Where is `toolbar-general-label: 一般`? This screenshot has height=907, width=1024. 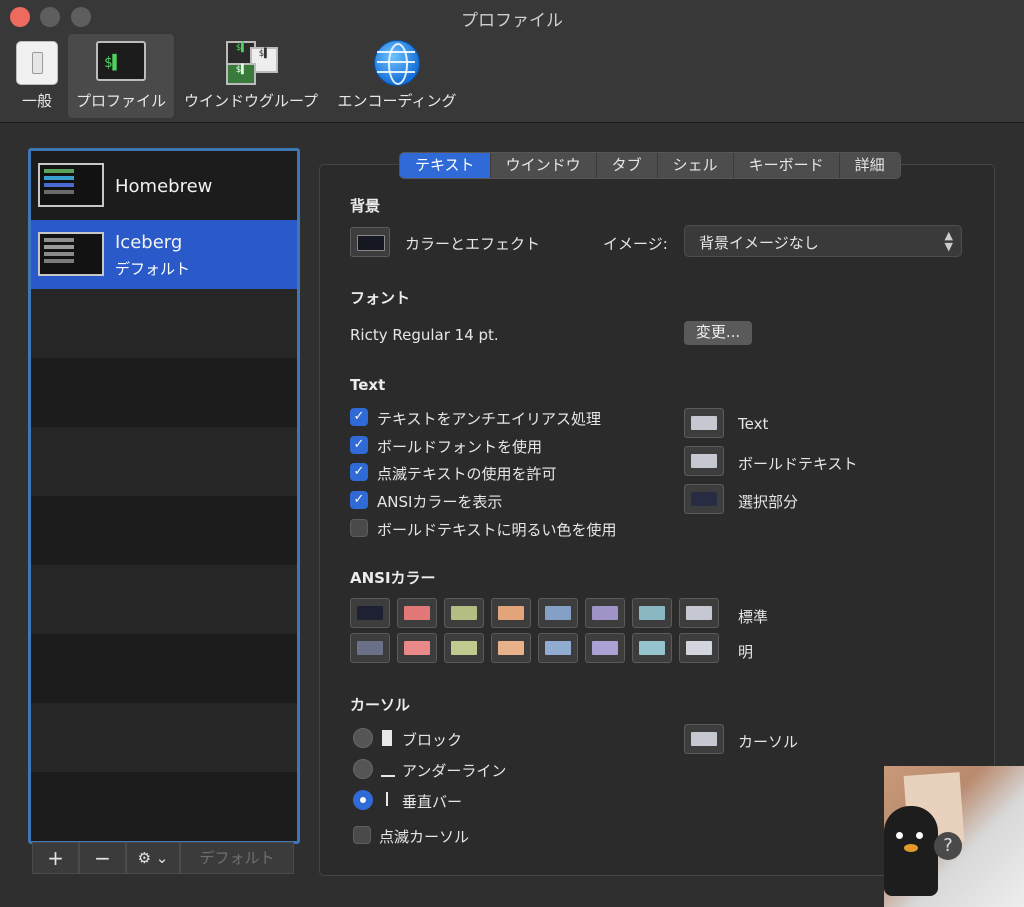 toolbar-general-label: 一般 is located at coordinates (36, 101).